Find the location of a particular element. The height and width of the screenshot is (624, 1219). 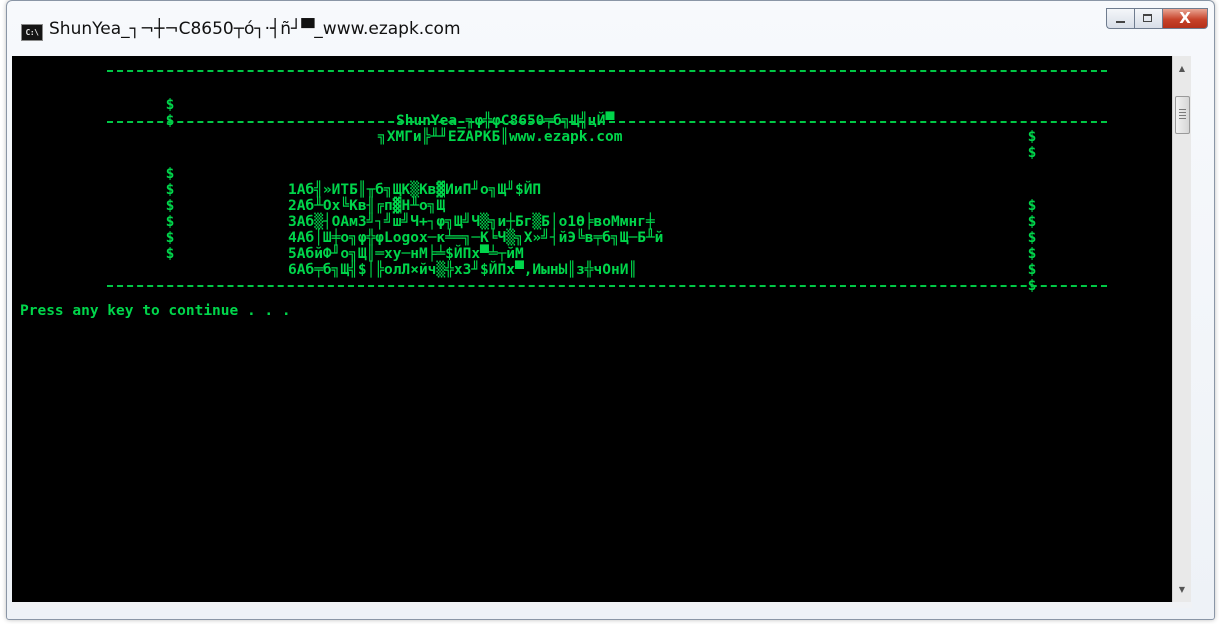

border-line-bottom is located at coordinates (607, 286).